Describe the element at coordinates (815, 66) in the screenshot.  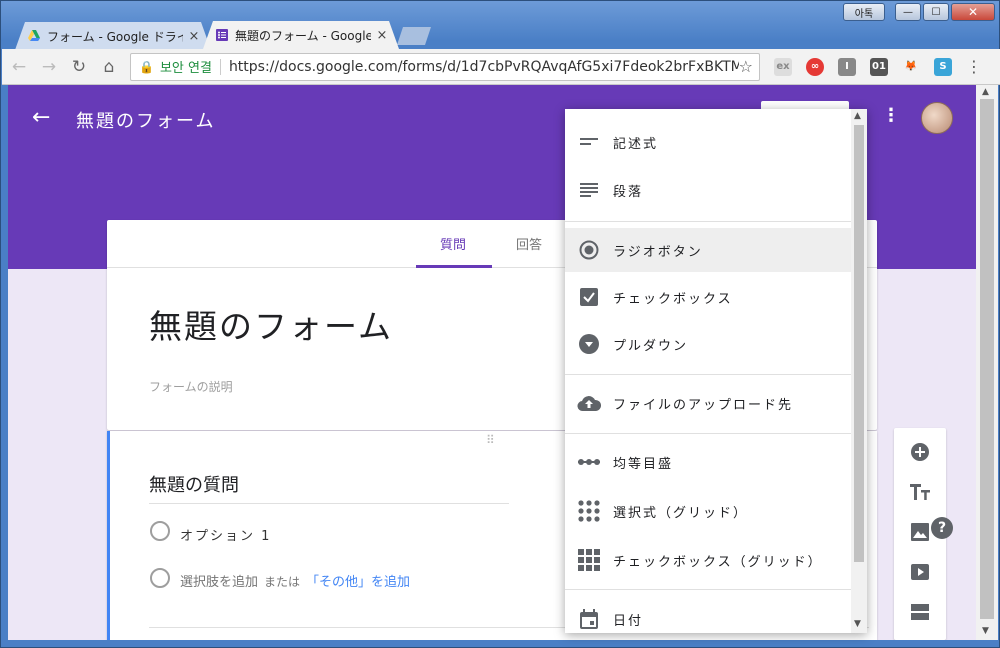
I see `extension-infinity-icon: ∞` at that location.